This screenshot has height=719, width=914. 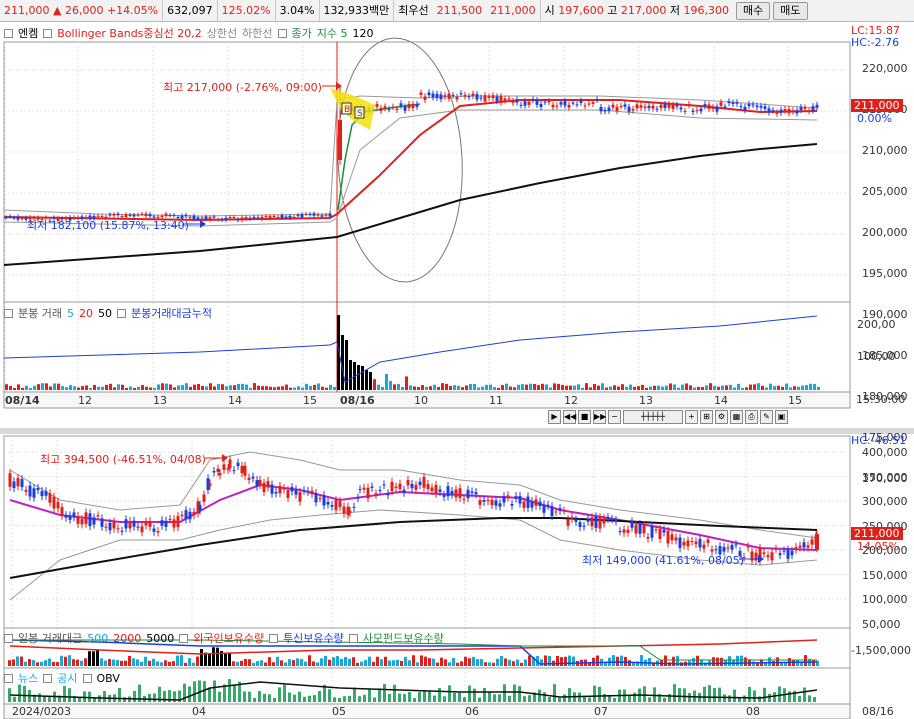 I want to click on legend-news: 뉴스, so click(x=28, y=678).